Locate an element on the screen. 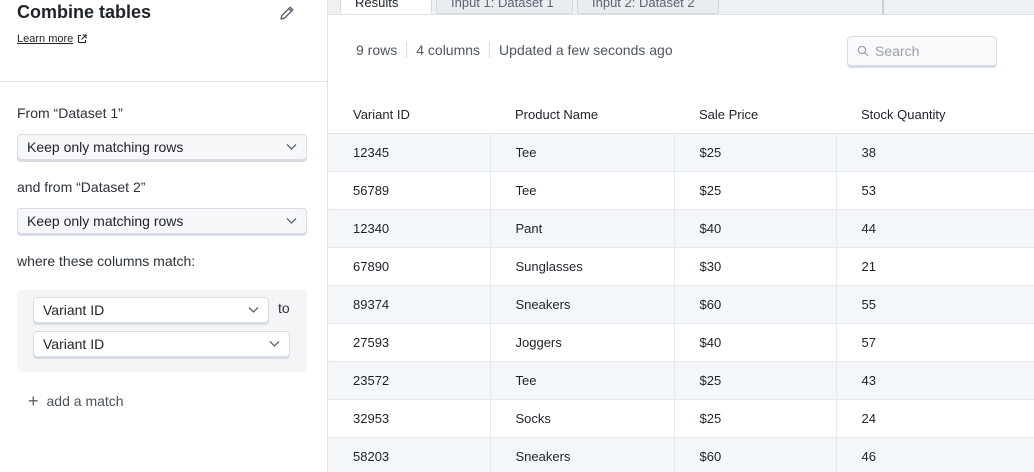  tab-results-label: Results is located at coordinates (377, 5).